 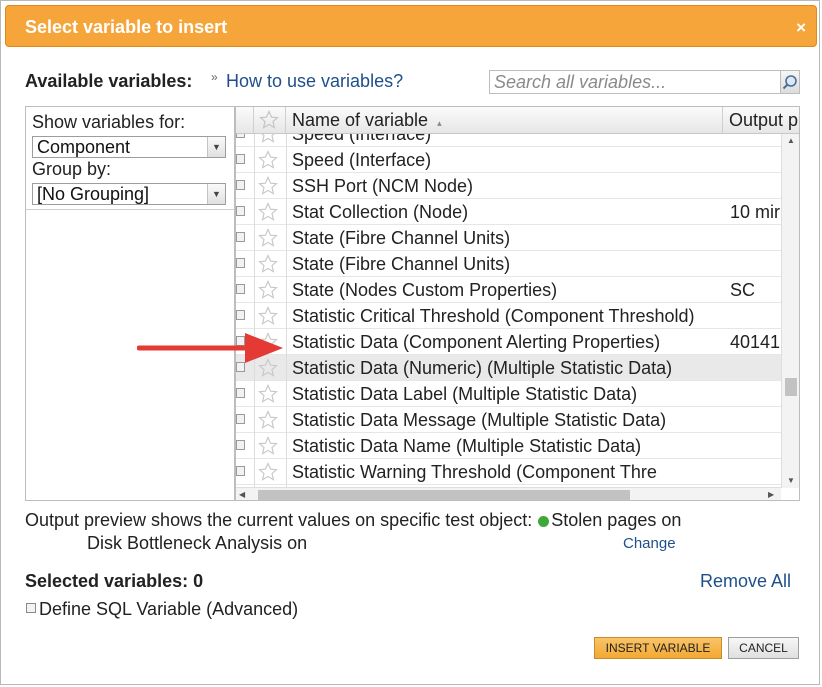 What do you see at coordinates (743, 290) in the screenshot?
I see `output-preview-value: SC` at bounding box center [743, 290].